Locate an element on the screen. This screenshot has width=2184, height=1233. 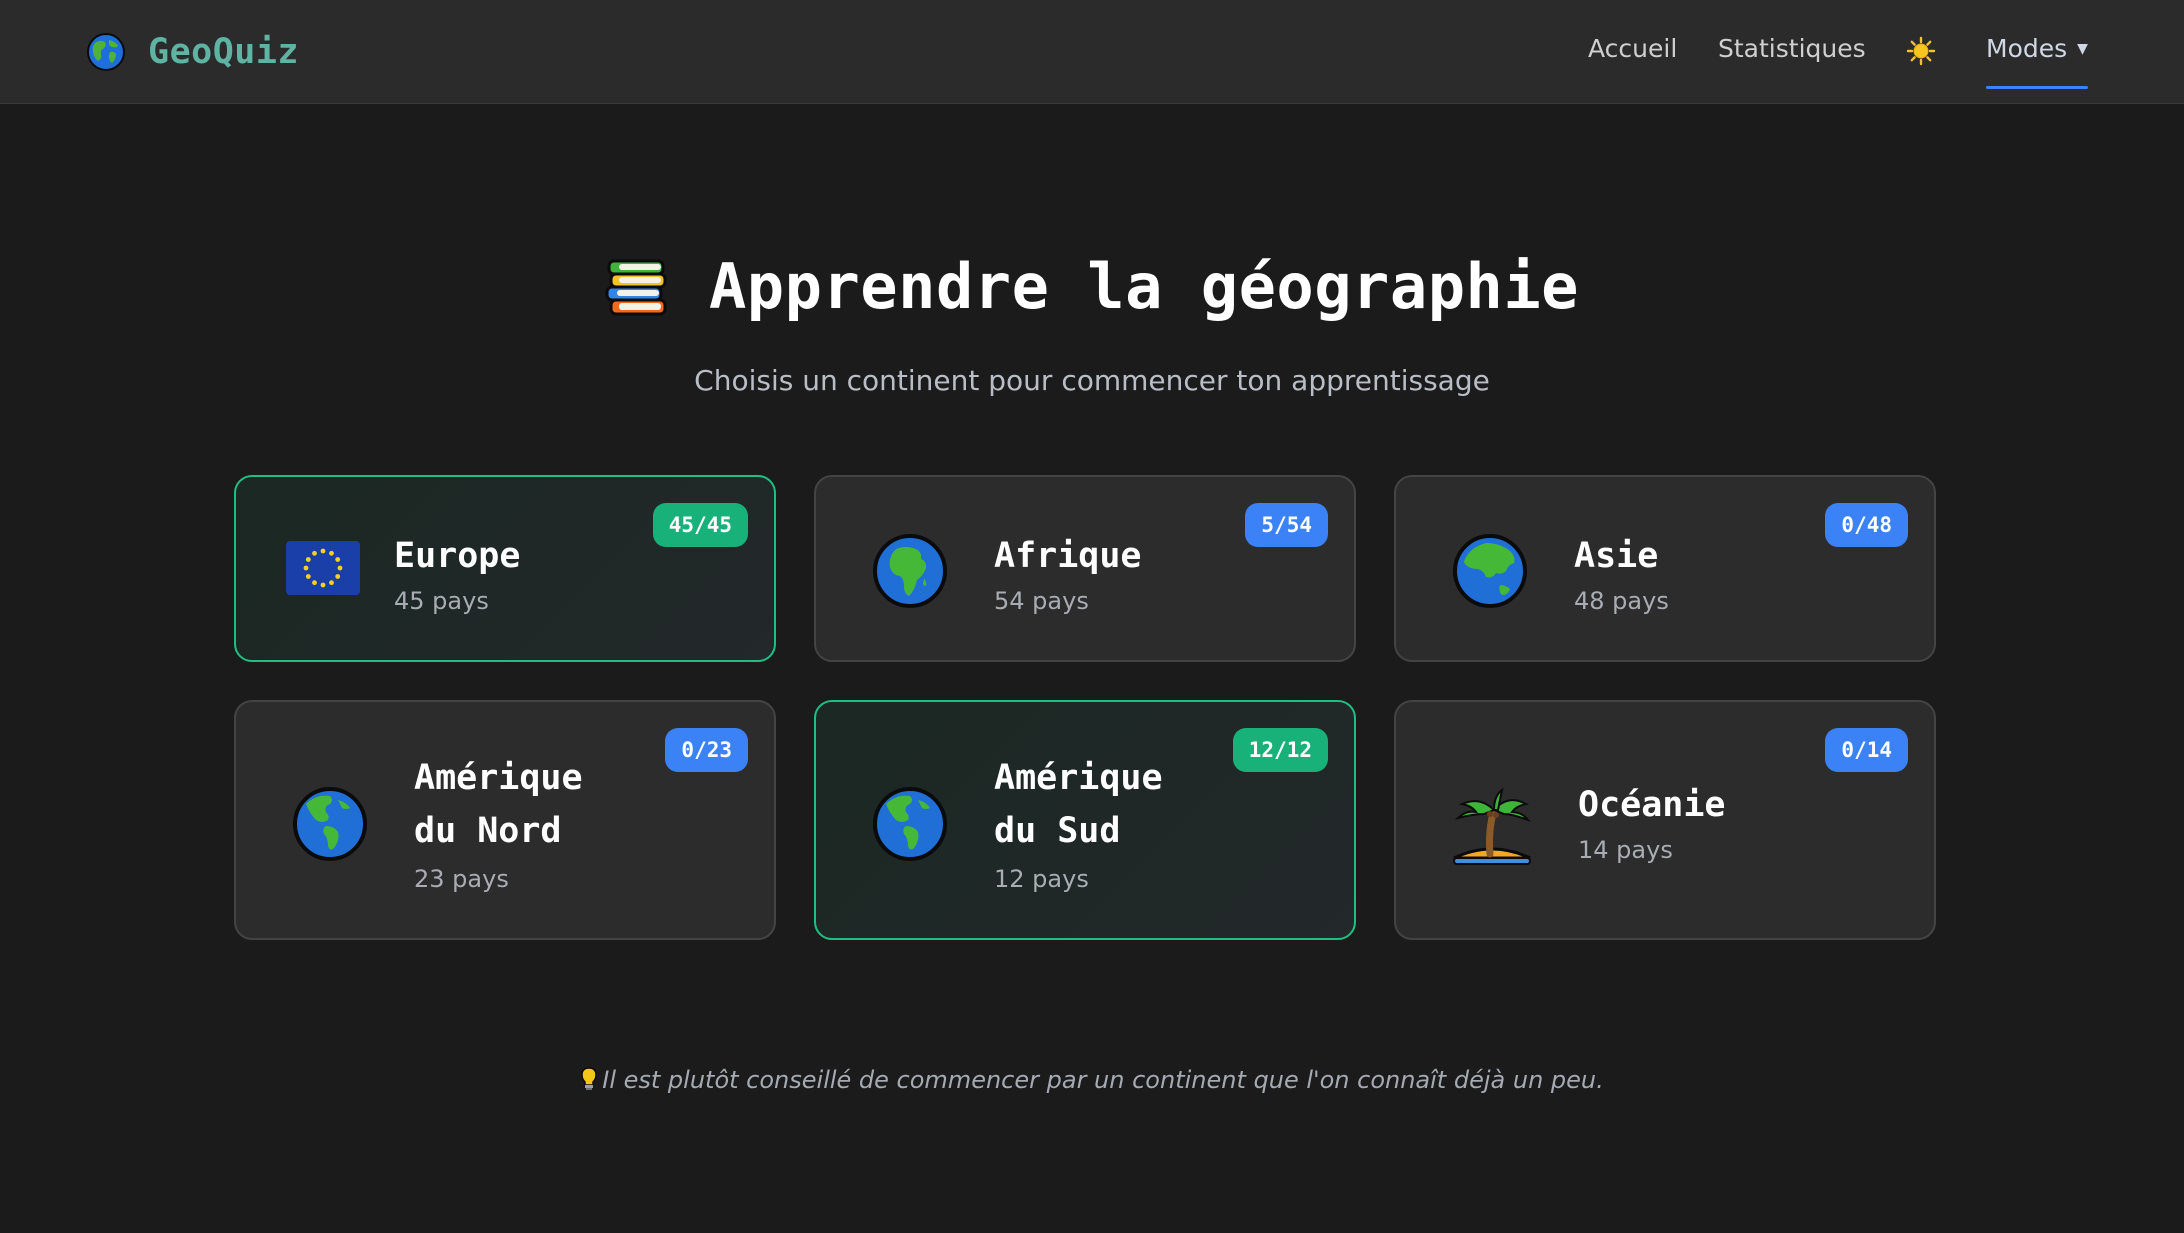
country-count: 54 pays is located at coordinates (1041, 601).